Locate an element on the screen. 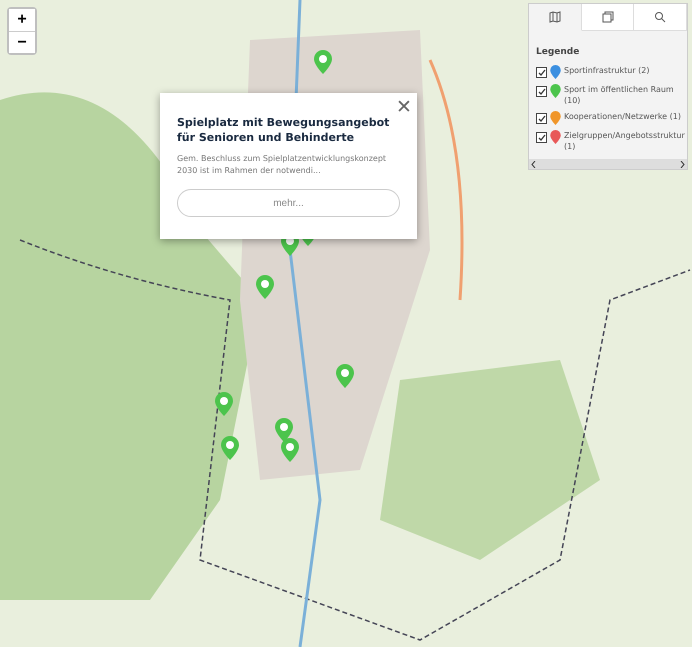 The width and height of the screenshot is (692, 647). legend-label: Kooperationen/Netzwerke (1) is located at coordinates (622, 116).